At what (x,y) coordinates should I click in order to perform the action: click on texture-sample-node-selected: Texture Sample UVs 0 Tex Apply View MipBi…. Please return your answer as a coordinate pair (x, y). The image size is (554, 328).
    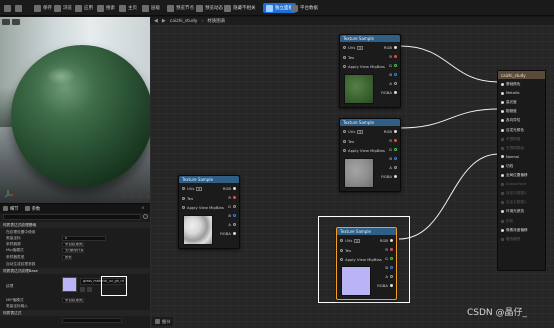
    Looking at the image, I should click on (366, 263).